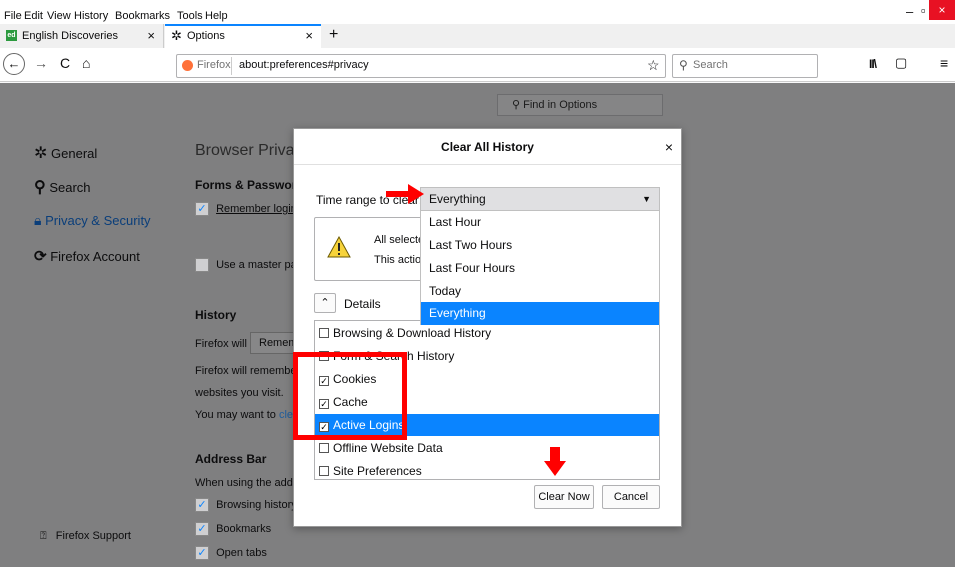 This screenshot has height=567, width=955. What do you see at coordinates (487, 448) in the screenshot?
I see `list-item: Offline Website Data` at bounding box center [487, 448].